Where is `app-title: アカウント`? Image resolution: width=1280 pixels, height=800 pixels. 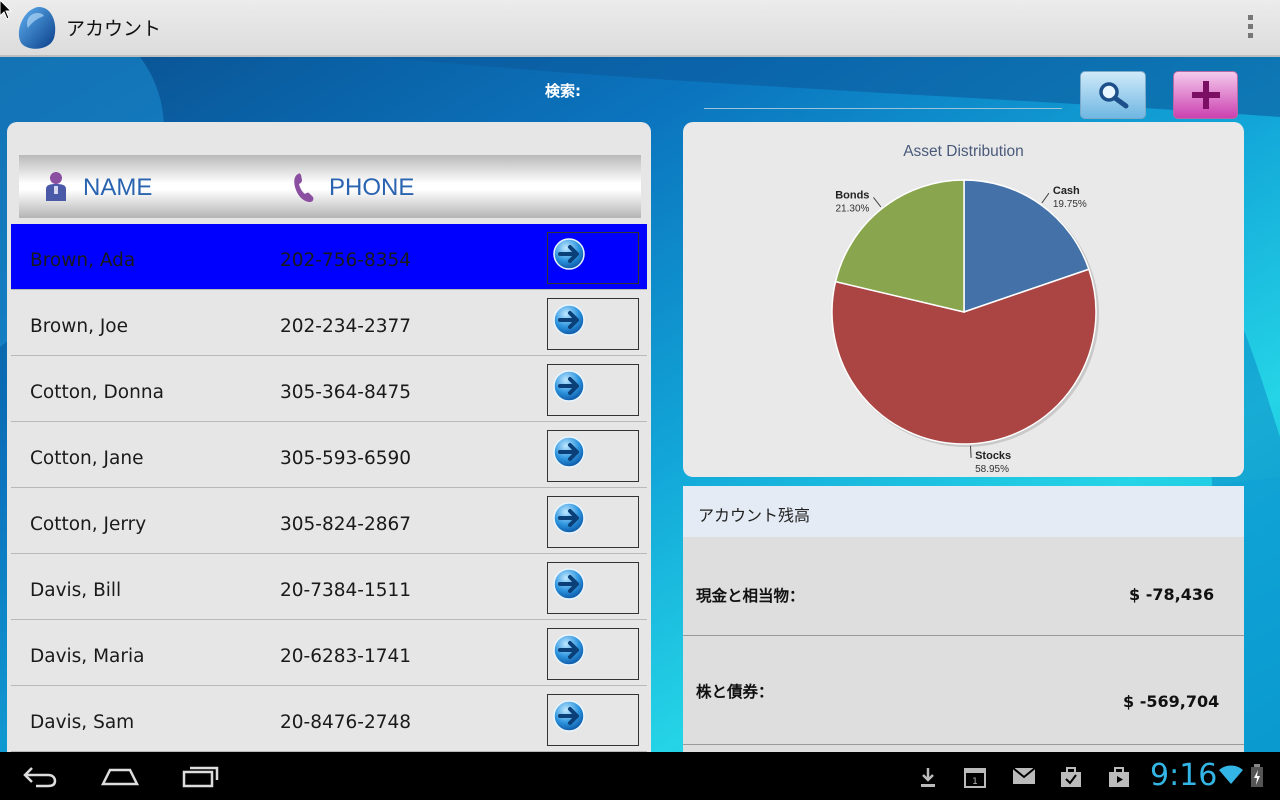
app-title: アカウント is located at coordinates (114, 29).